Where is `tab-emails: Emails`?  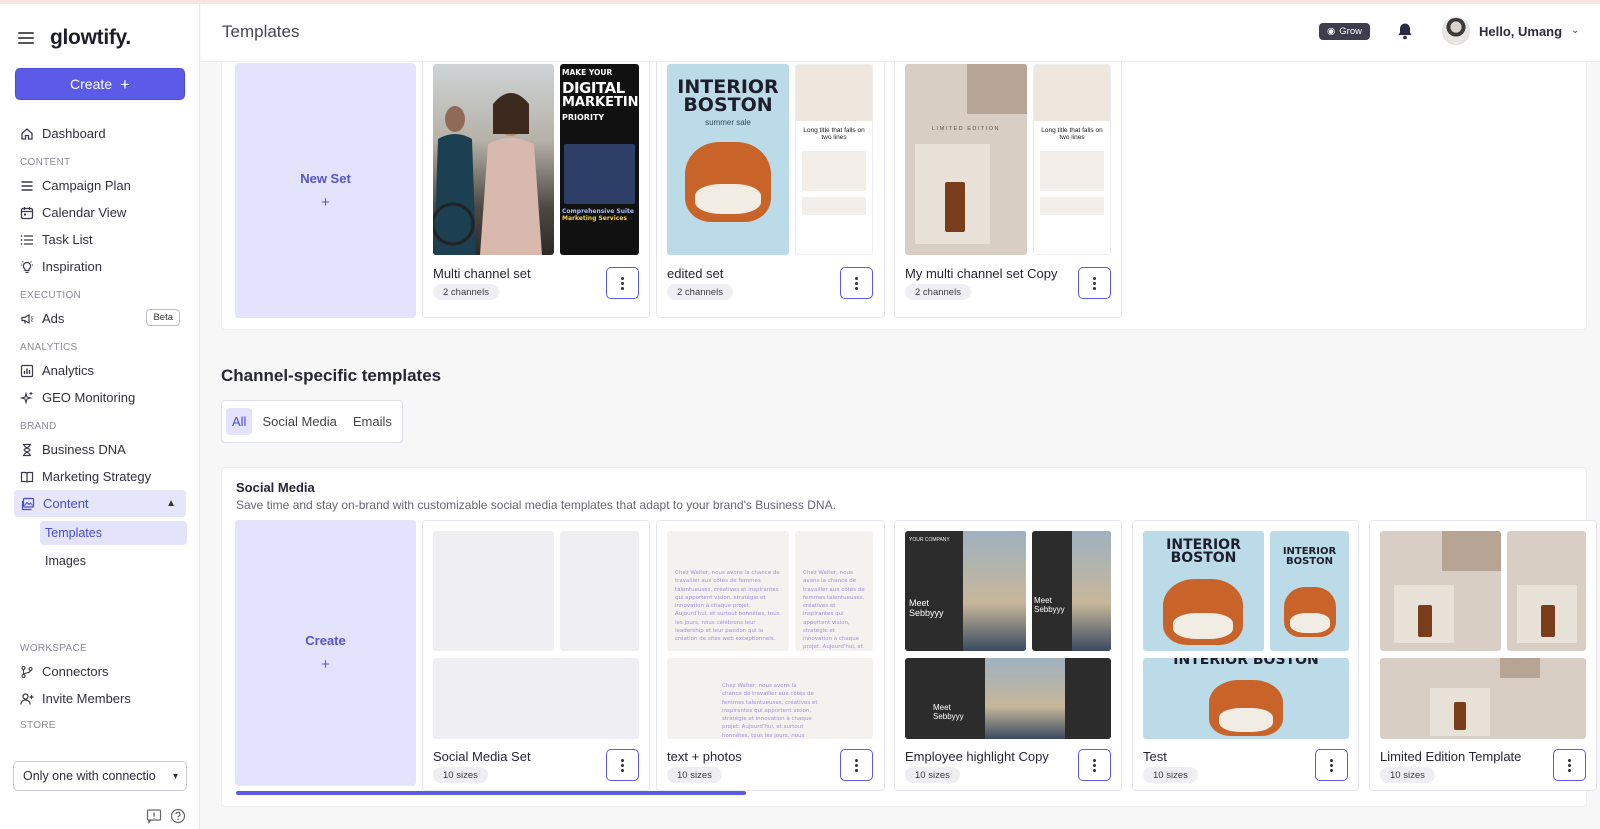 tab-emails: Emails is located at coordinates (372, 421).